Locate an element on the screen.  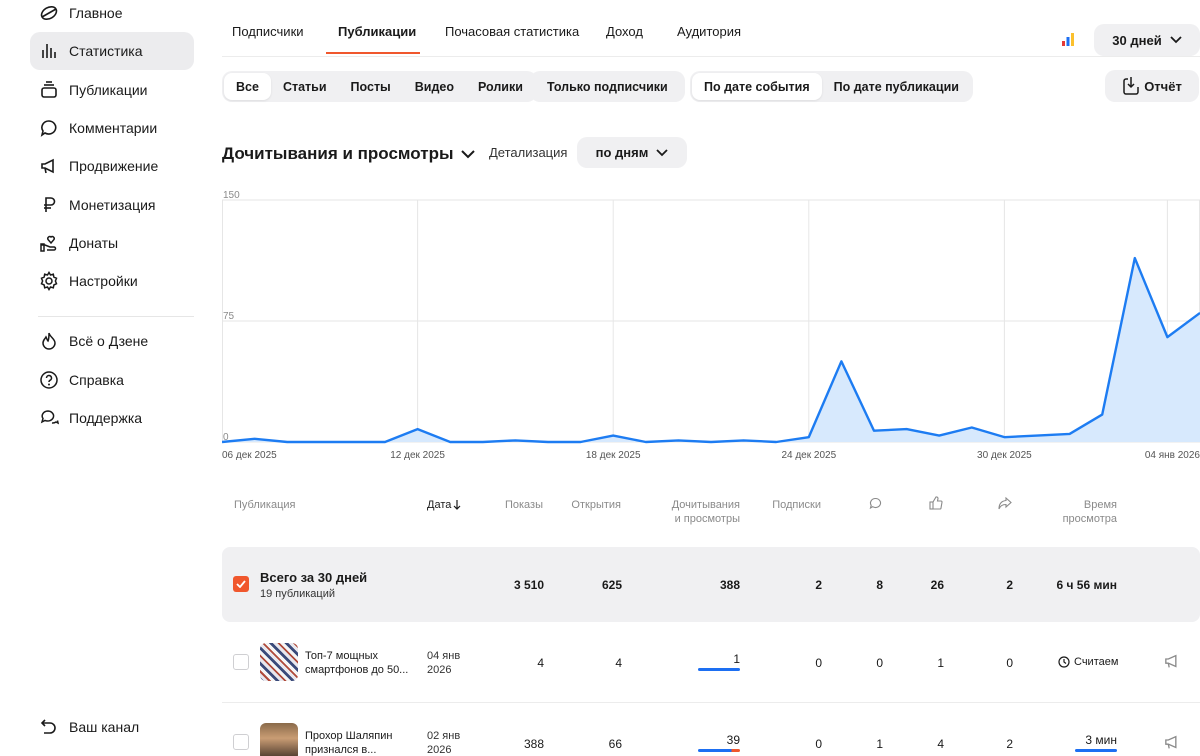
header-reads-line1: Дочитывания is located at coordinates (705, 505).